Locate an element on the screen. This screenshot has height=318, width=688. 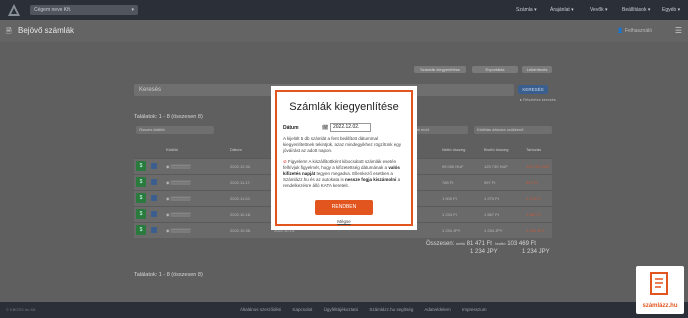
nav-label: Beállítások is located at coordinates (634, 10).